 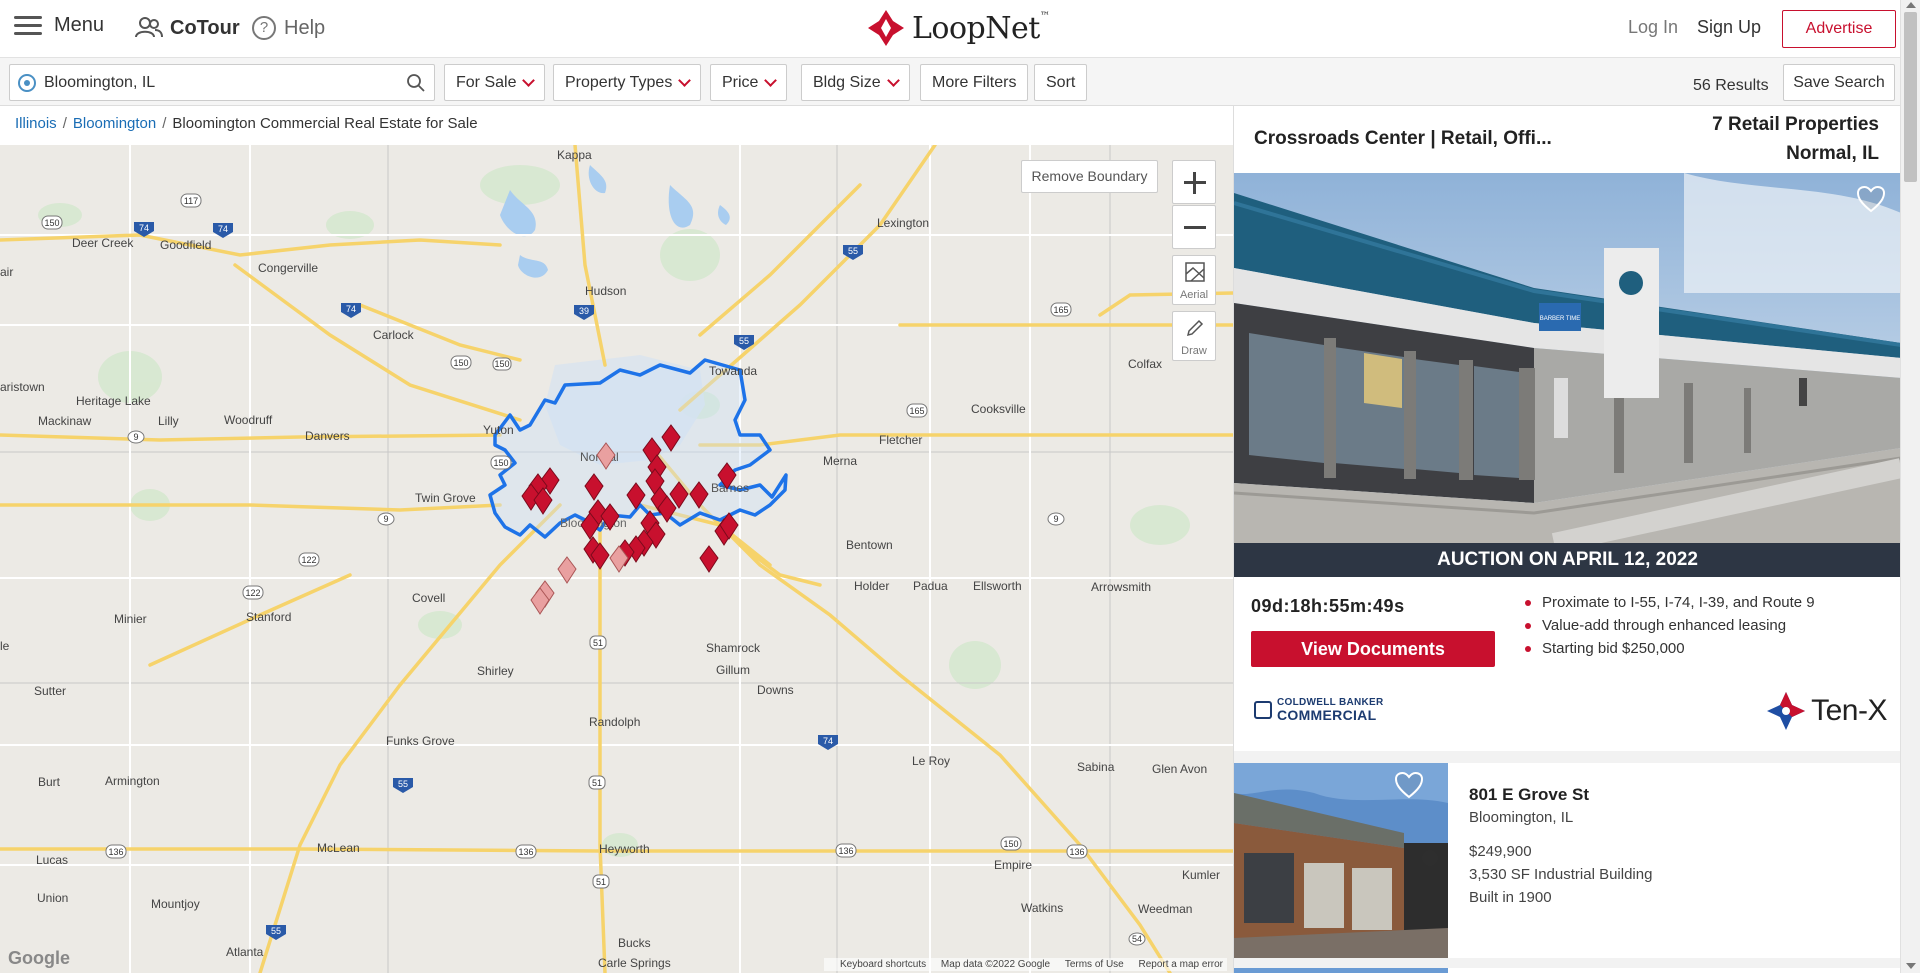 I want to click on save-search-button: Save Search, so click(x=1839, y=82).